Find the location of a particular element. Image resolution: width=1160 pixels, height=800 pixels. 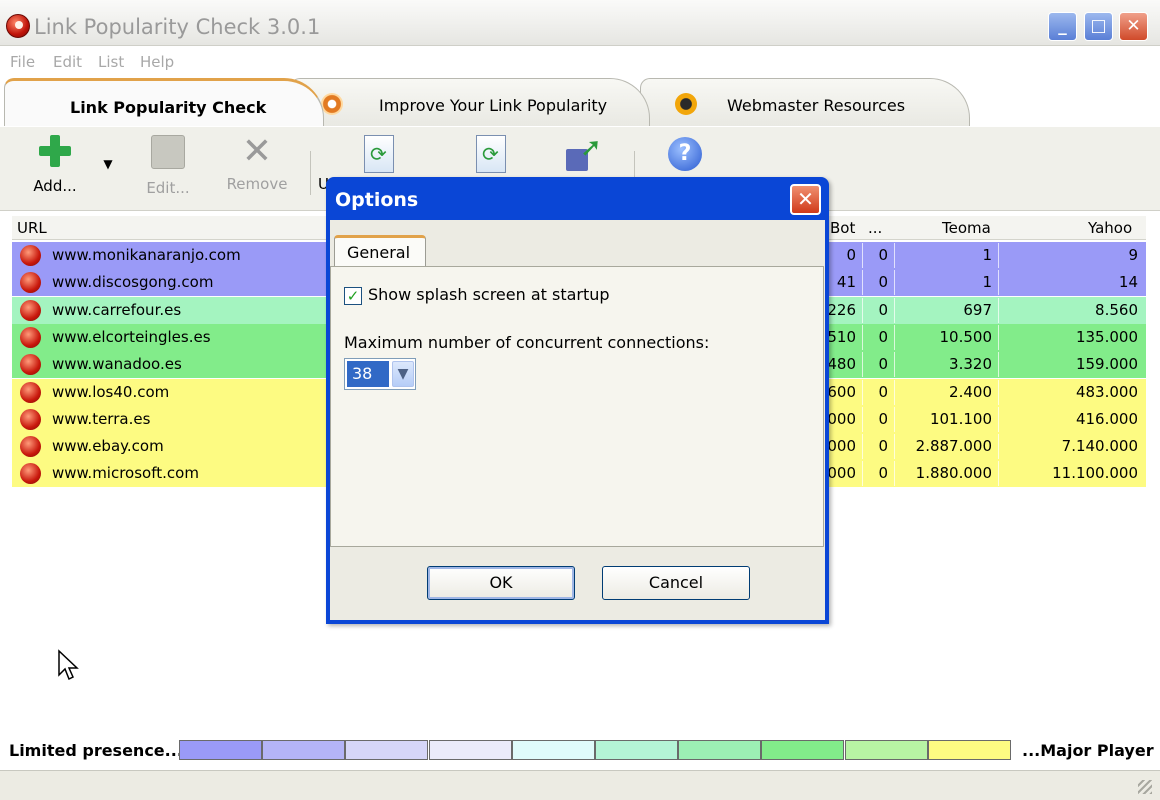

title-bar: Link Popularity Check 3.0.1 _ □ ✕ is located at coordinates (580, 23).